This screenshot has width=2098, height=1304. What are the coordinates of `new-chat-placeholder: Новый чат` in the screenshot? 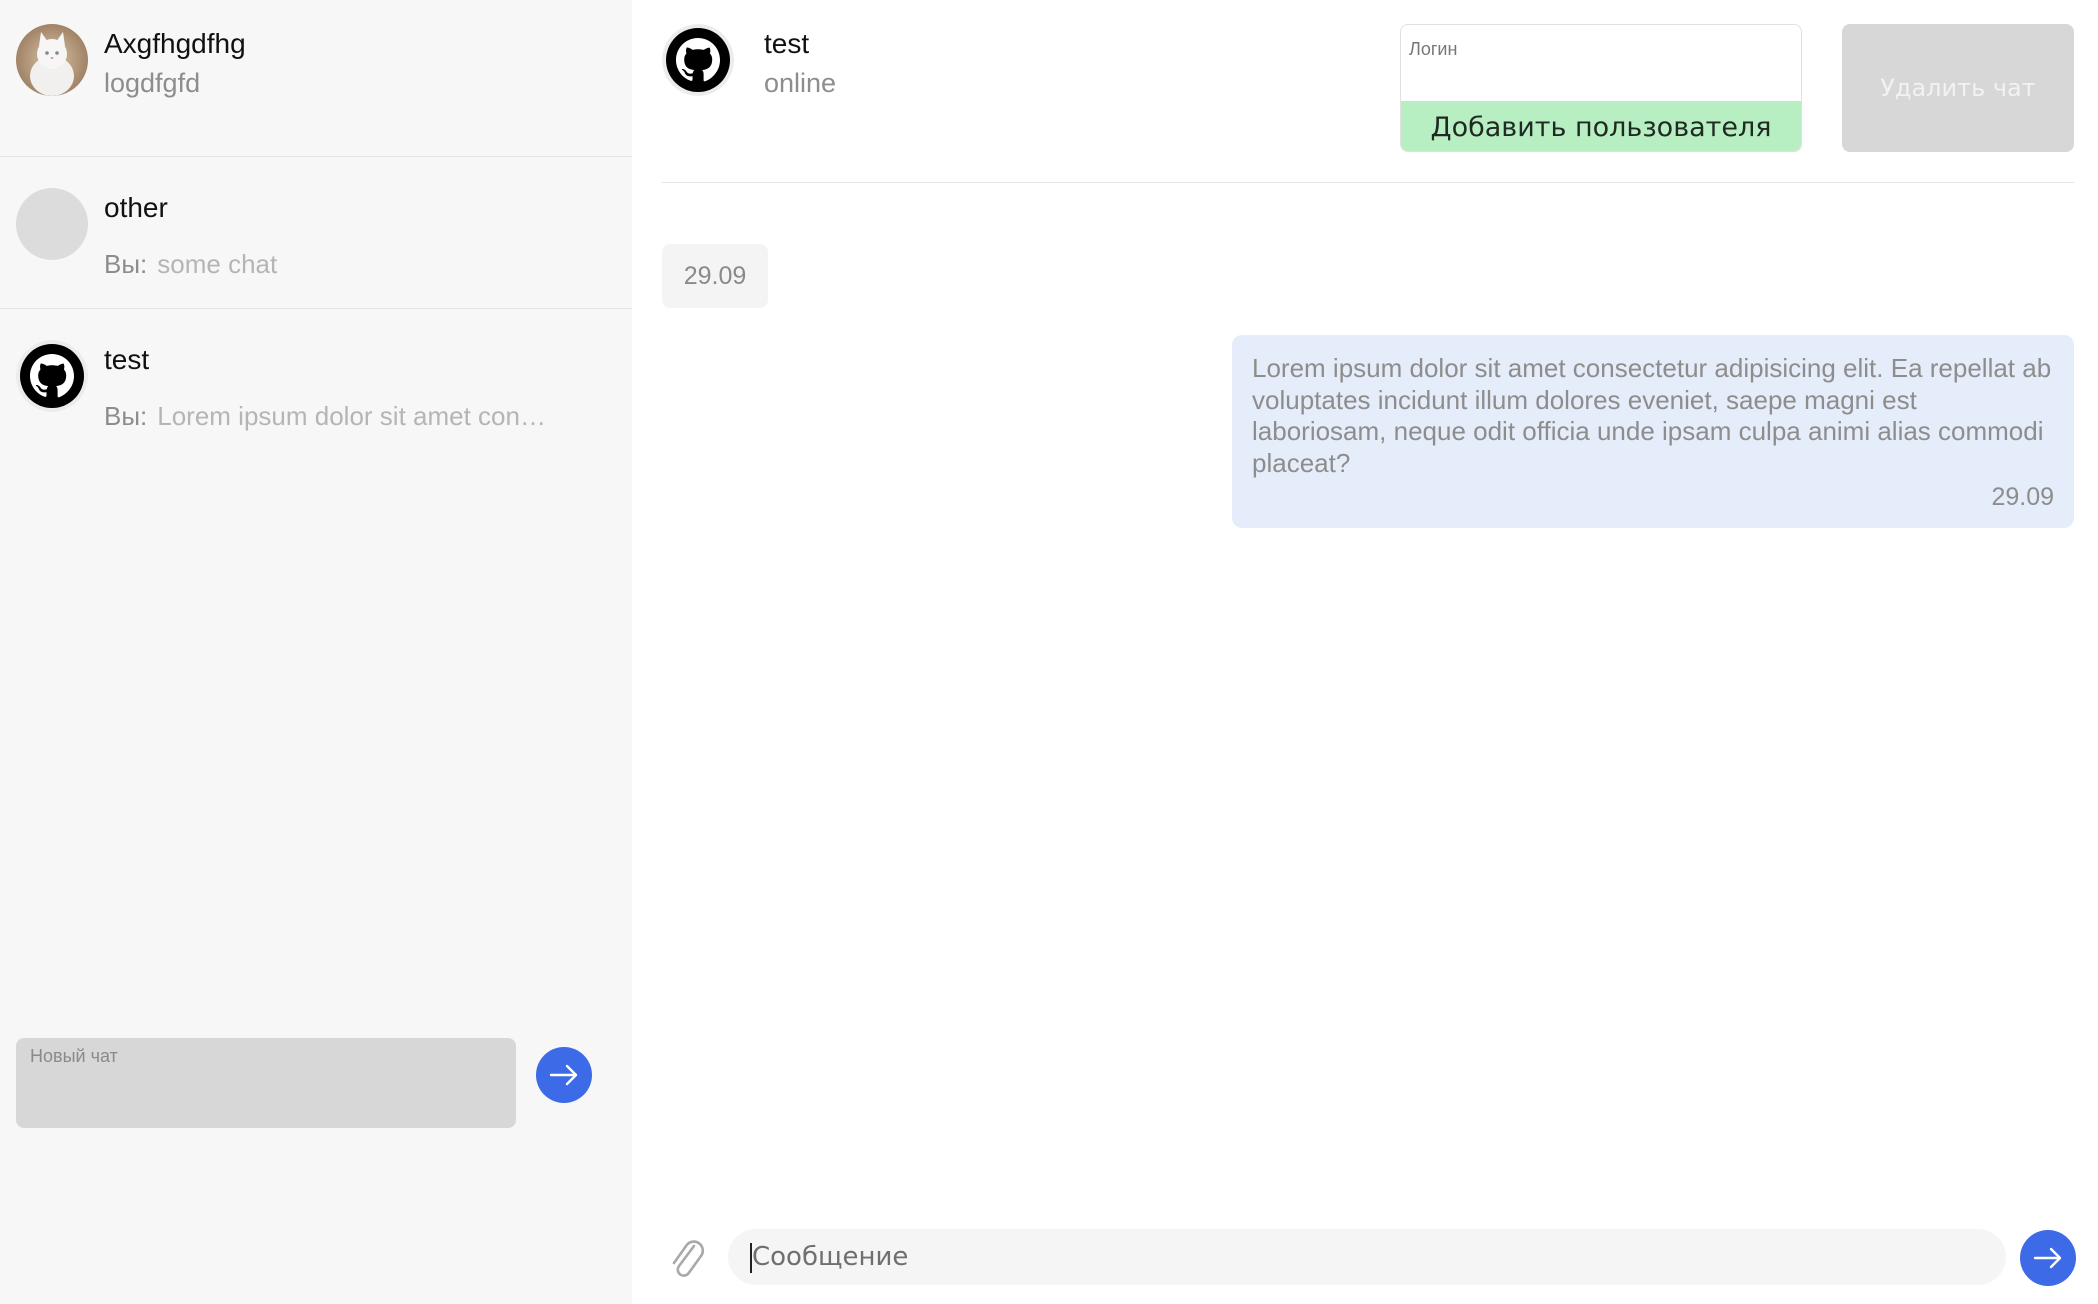 It's located at (74, 1056).